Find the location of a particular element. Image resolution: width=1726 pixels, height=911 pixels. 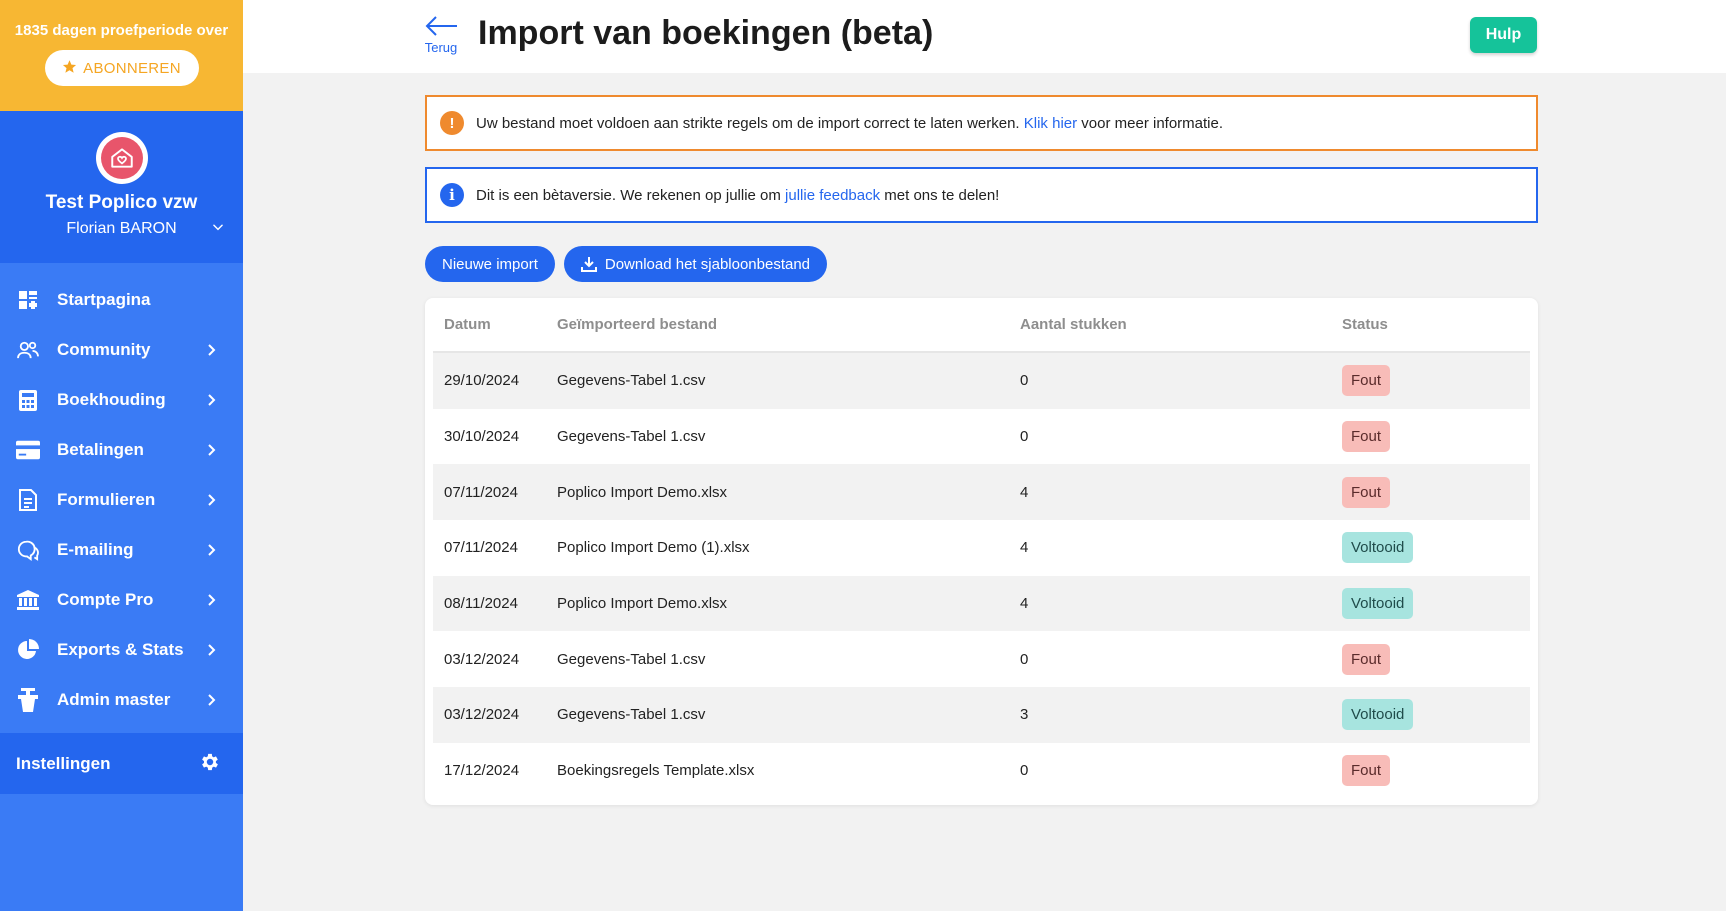

community-icon is located at coordinates (28, 350).